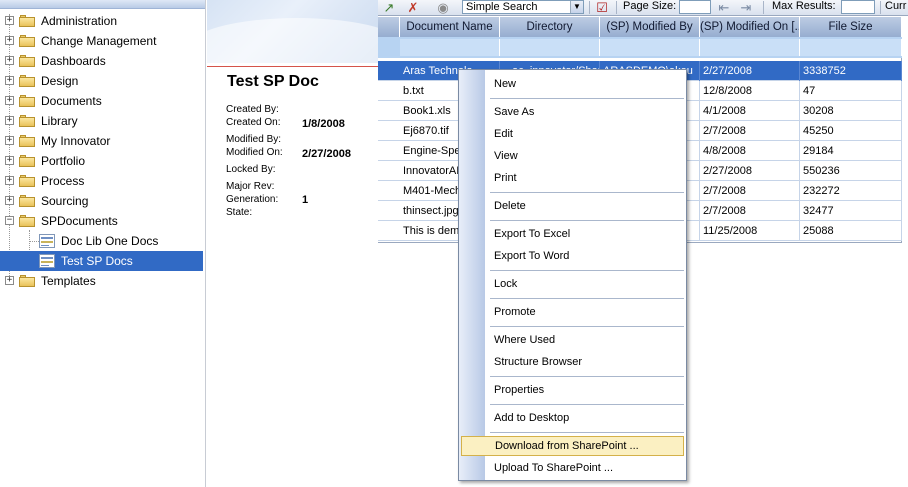 The height and width of the screenshot is (487, 908). What do you see at coordinates (292, 66) in the screenshot?
I see `detail-divider` at bounding box center [292, 66].